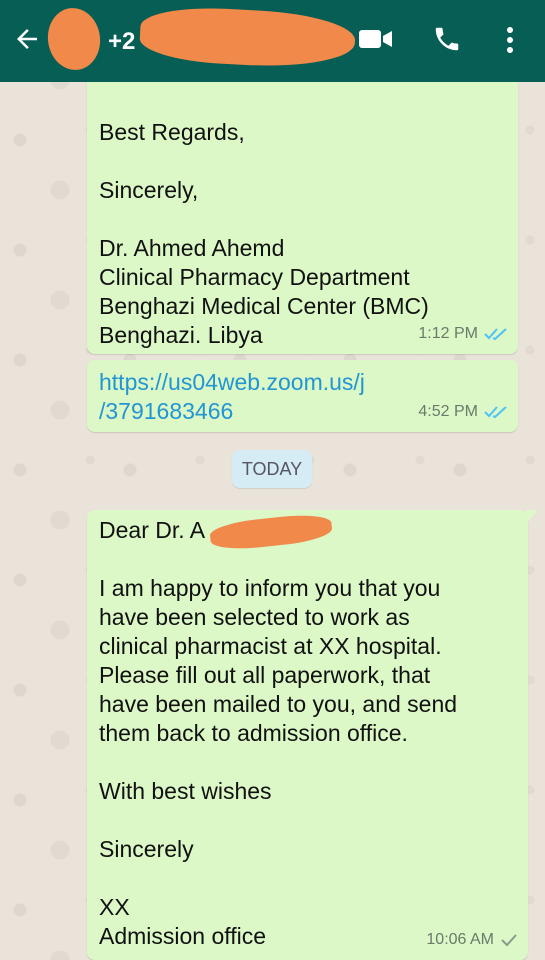 The image size is (545, 960). I want to click on zoom-link: https://us04web.zoom.us/j /3791683466, so click(232, 397).